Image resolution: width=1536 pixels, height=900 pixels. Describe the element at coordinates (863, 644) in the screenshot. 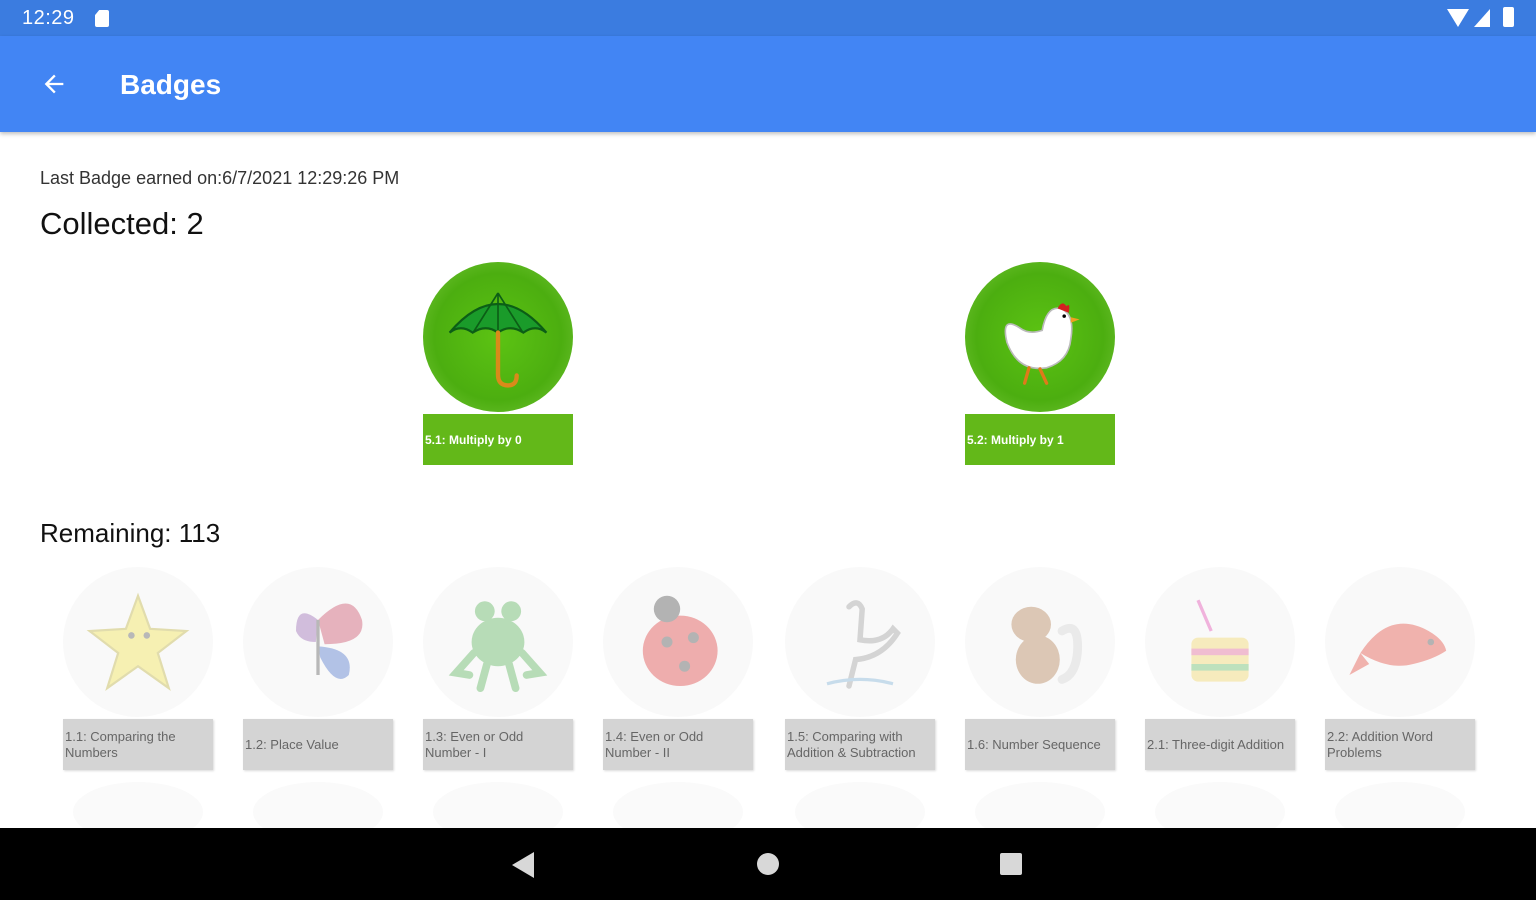

I see `heron-icon` at that location.